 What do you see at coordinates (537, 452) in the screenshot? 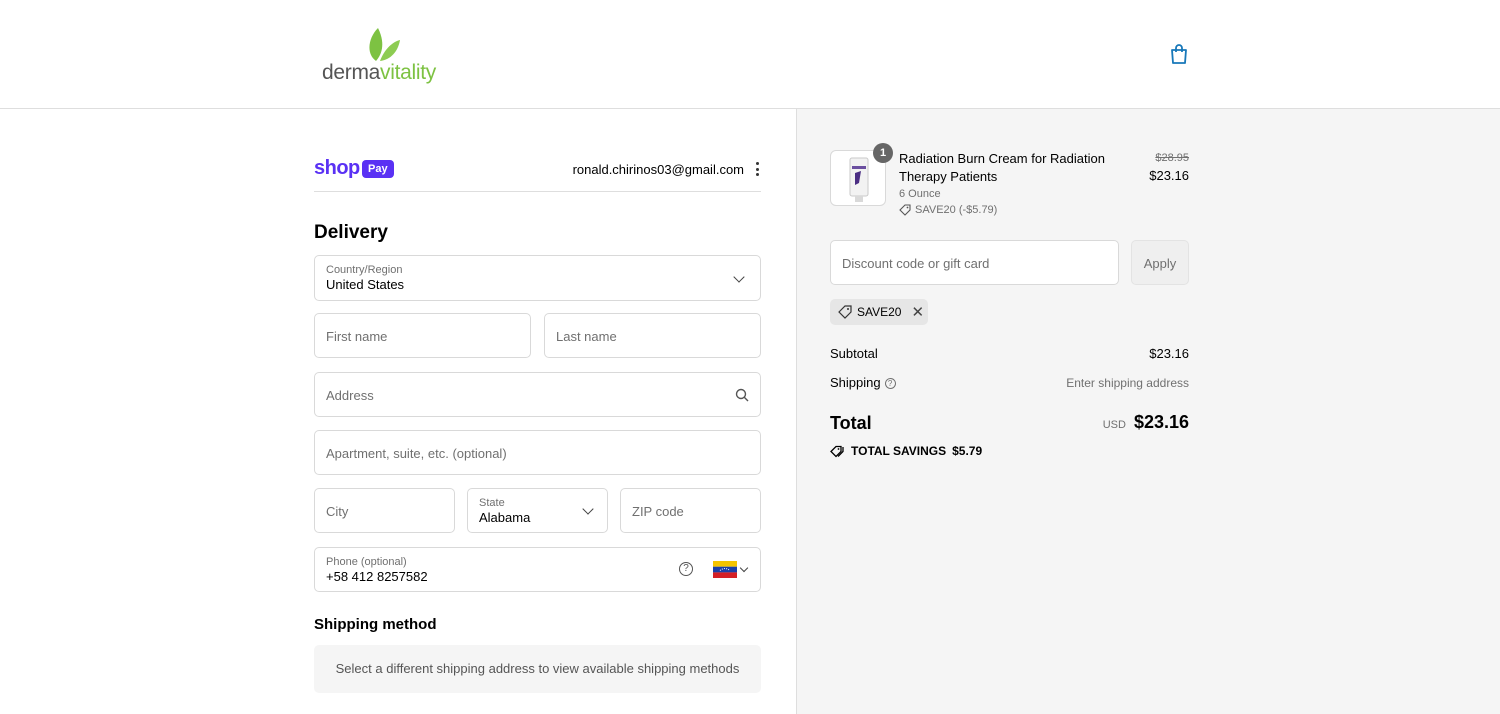
I see `apartment-input: Apartment, suite, etc. (optional)` at bounding box center [537, 452].